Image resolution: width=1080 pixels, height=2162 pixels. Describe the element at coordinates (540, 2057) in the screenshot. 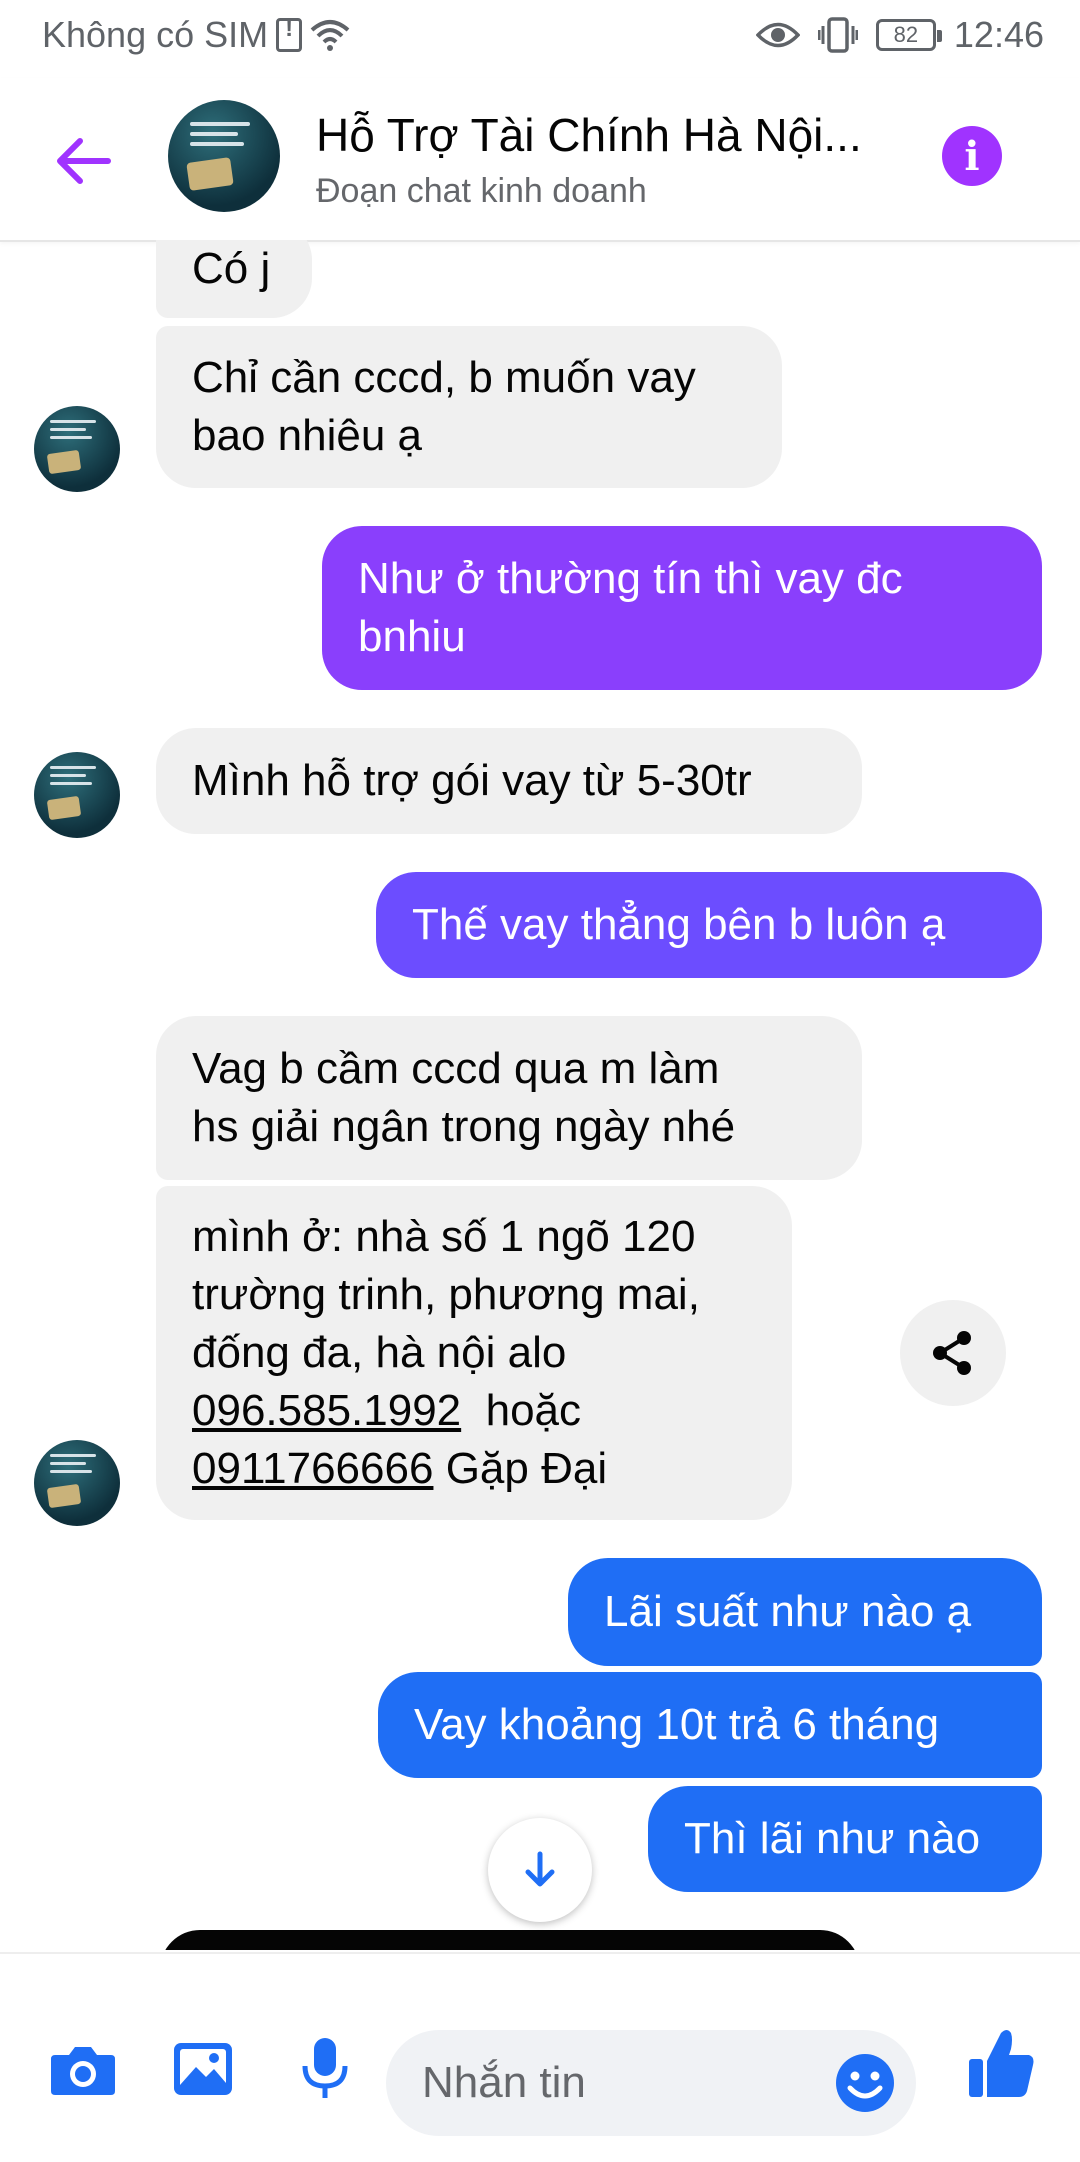

I see `message-composer: Nhắn tin` at that location.